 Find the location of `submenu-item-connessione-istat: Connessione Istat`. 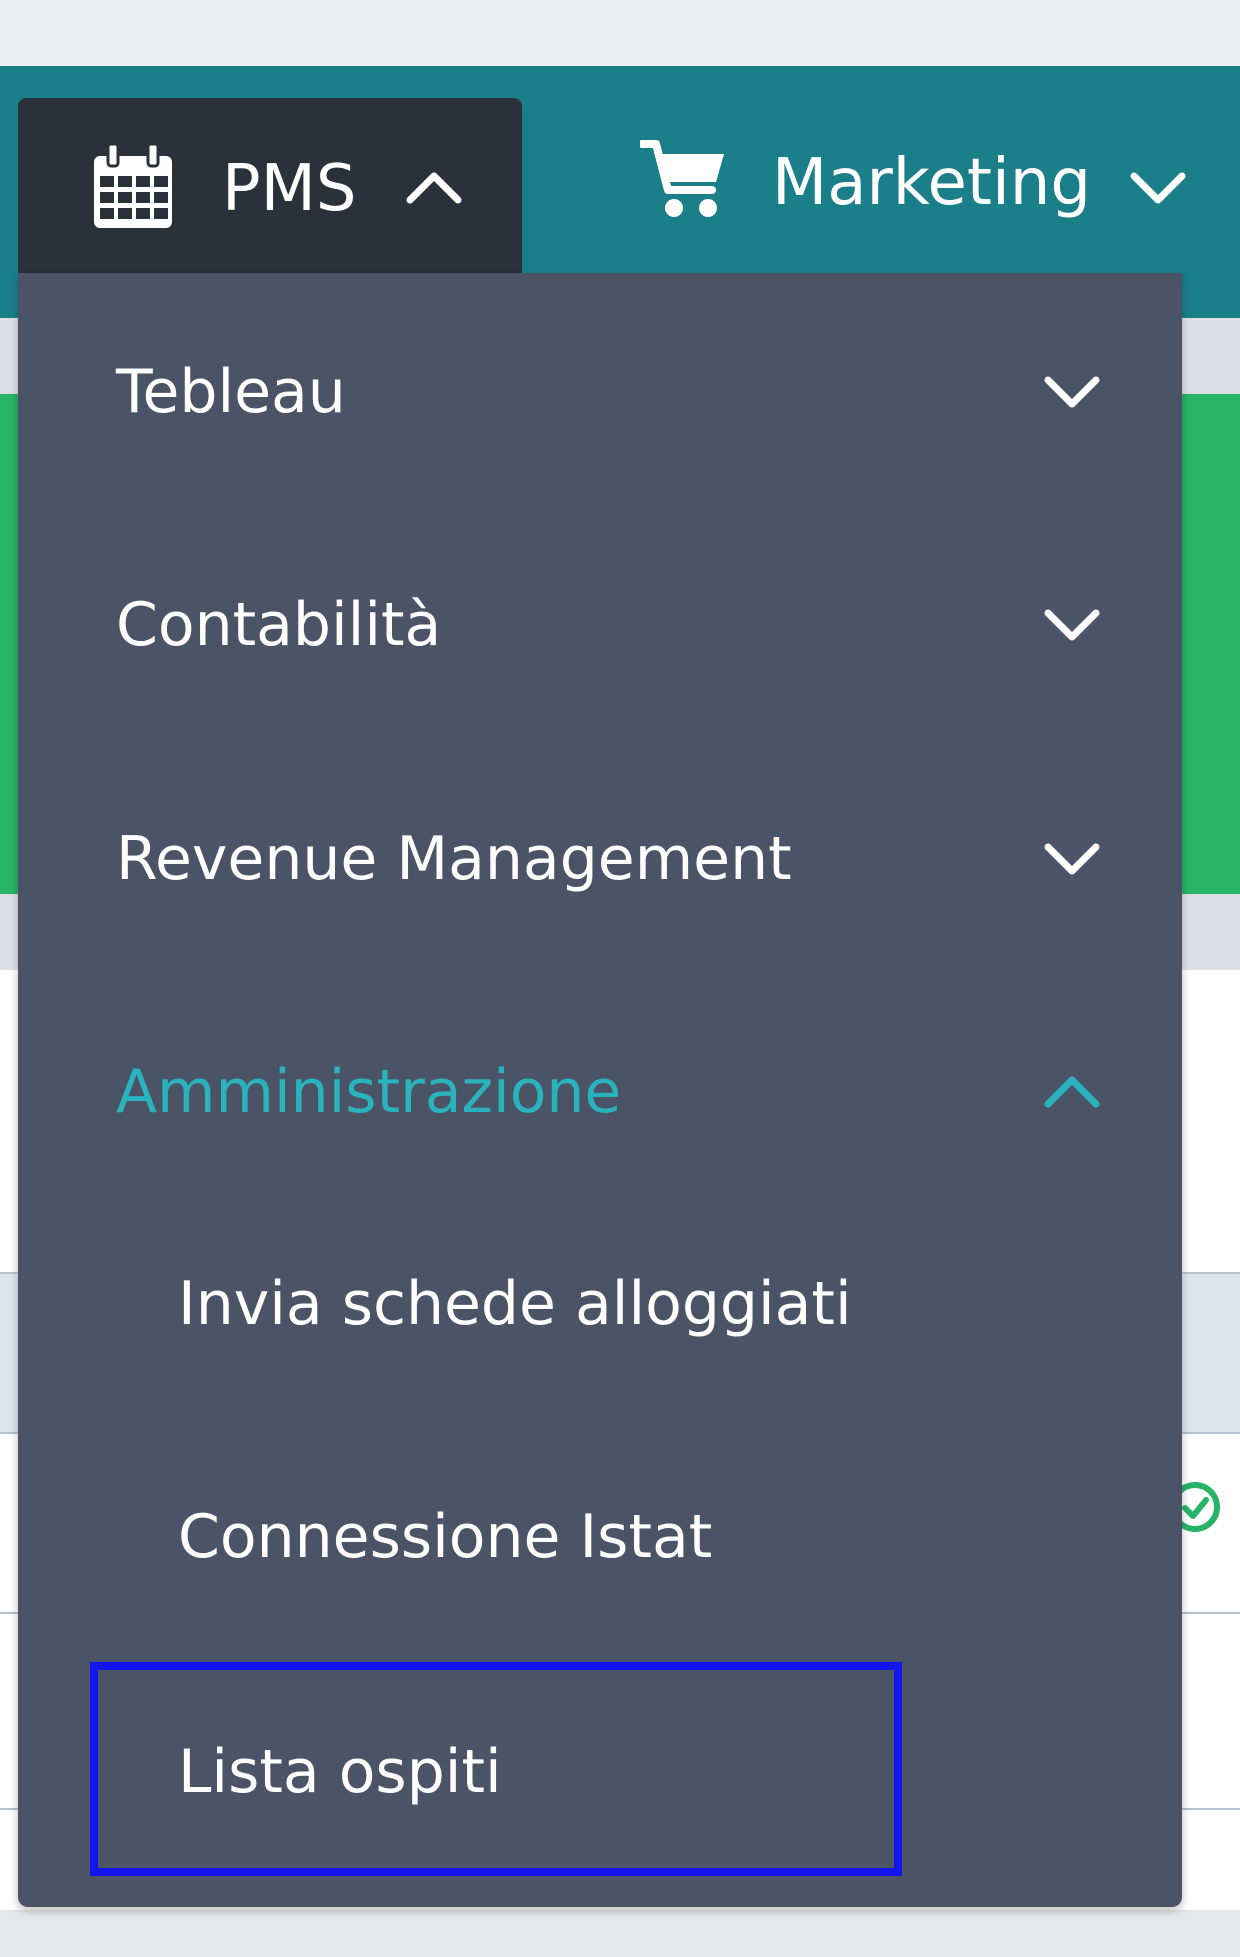

submenu-item-connessione-istat: Connessione Istat is located at coordinates (600, 1537).